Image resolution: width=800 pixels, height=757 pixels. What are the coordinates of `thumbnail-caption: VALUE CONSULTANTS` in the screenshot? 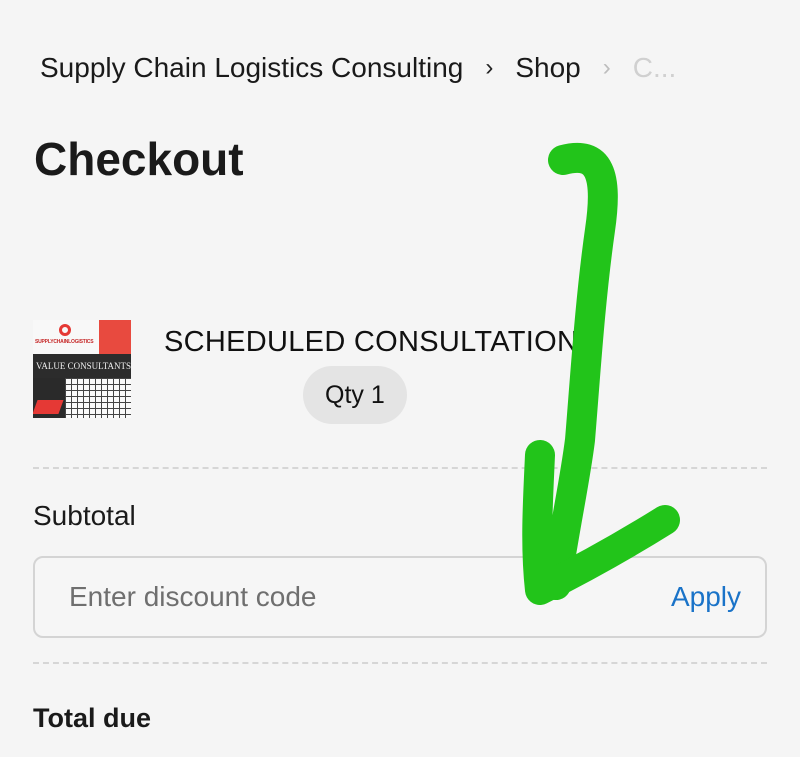 It's located at (82, 366).